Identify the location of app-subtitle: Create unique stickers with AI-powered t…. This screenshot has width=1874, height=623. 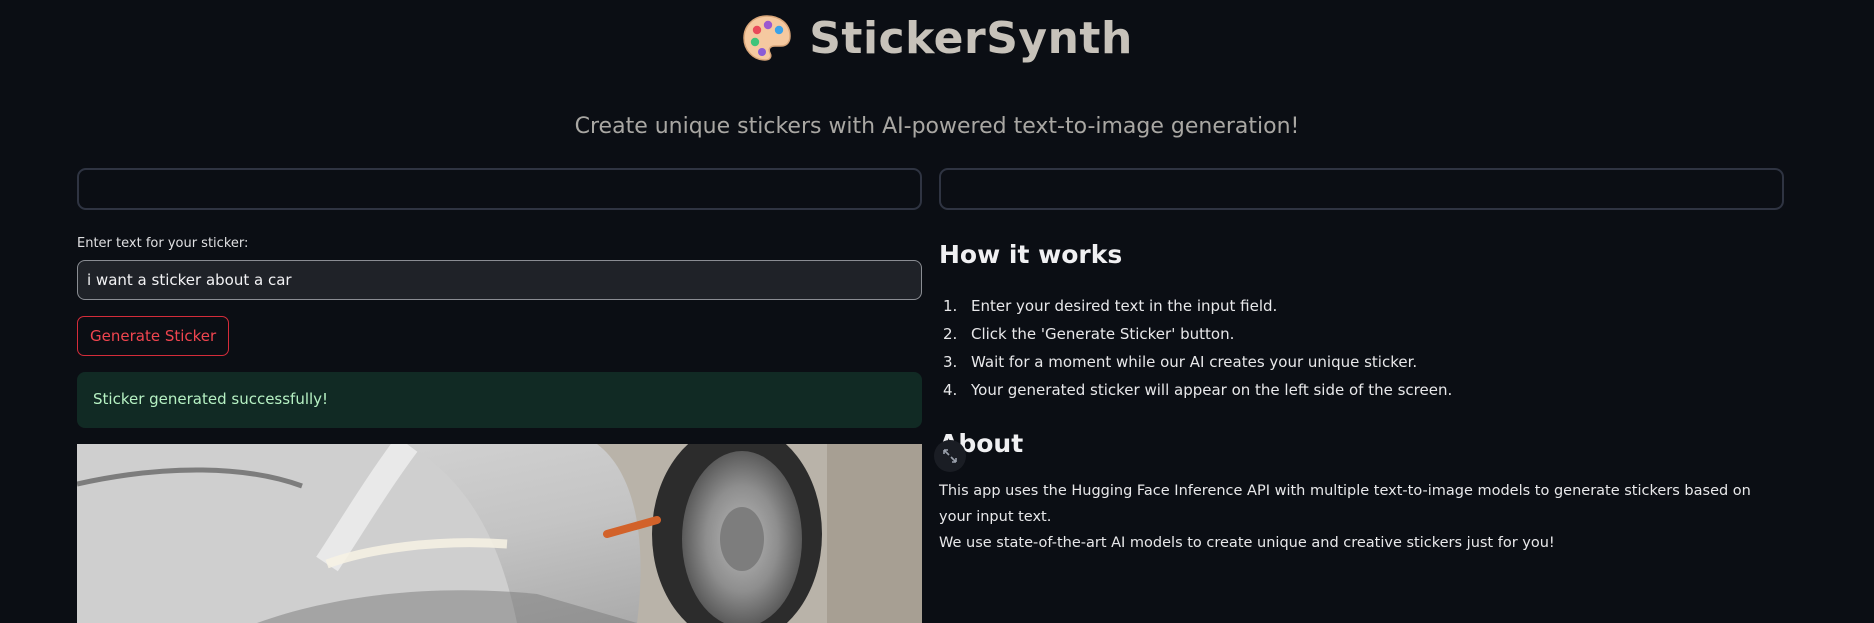
(937, 126).